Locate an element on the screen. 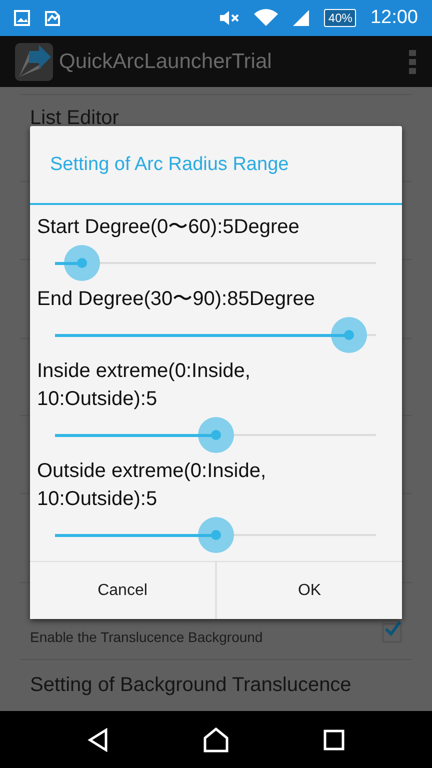 This screenshot has height=768, width=432. signal-icon is located at coordinates (301, 18).